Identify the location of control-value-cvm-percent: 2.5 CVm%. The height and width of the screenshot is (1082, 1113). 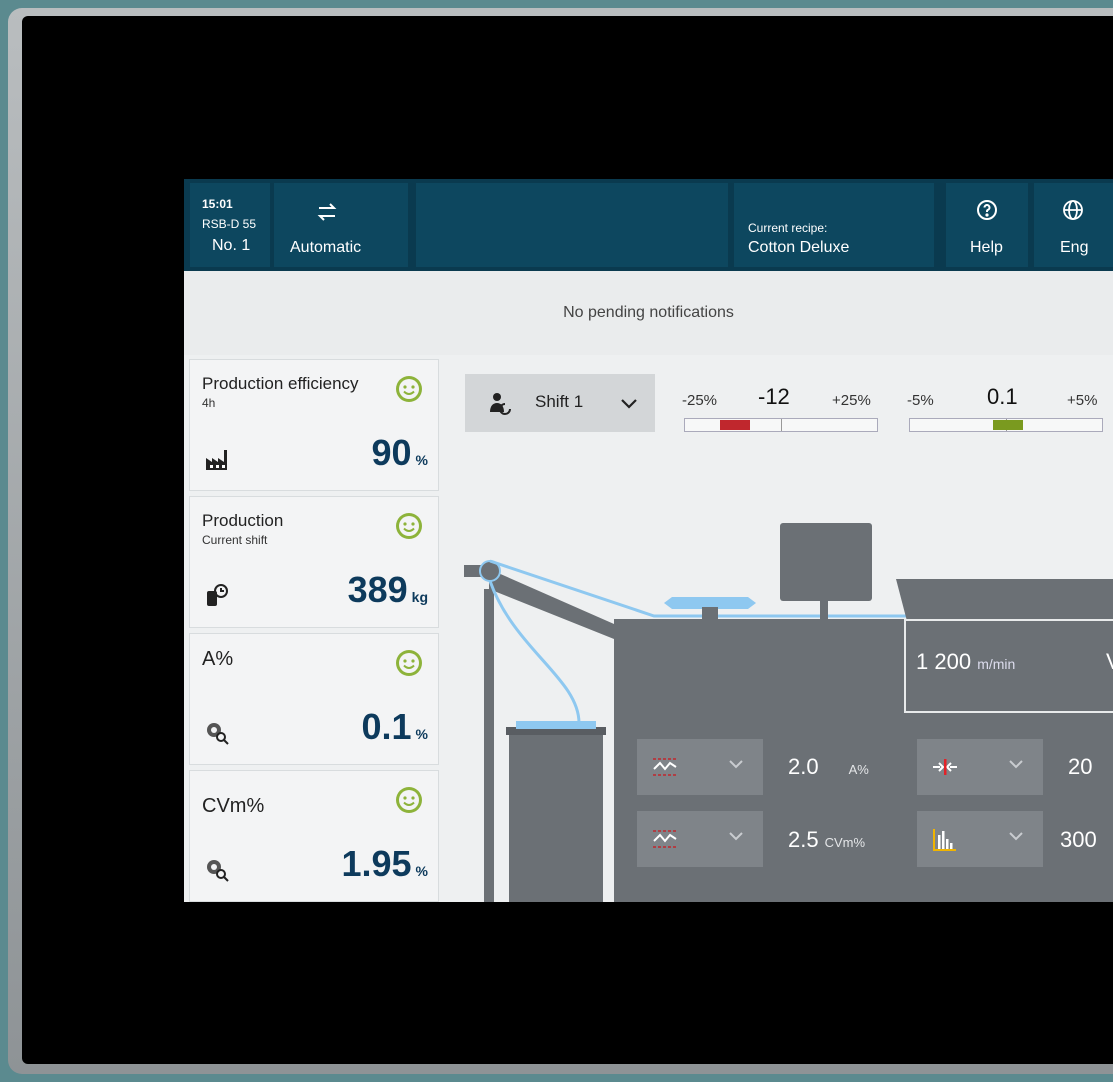
(827, 839).